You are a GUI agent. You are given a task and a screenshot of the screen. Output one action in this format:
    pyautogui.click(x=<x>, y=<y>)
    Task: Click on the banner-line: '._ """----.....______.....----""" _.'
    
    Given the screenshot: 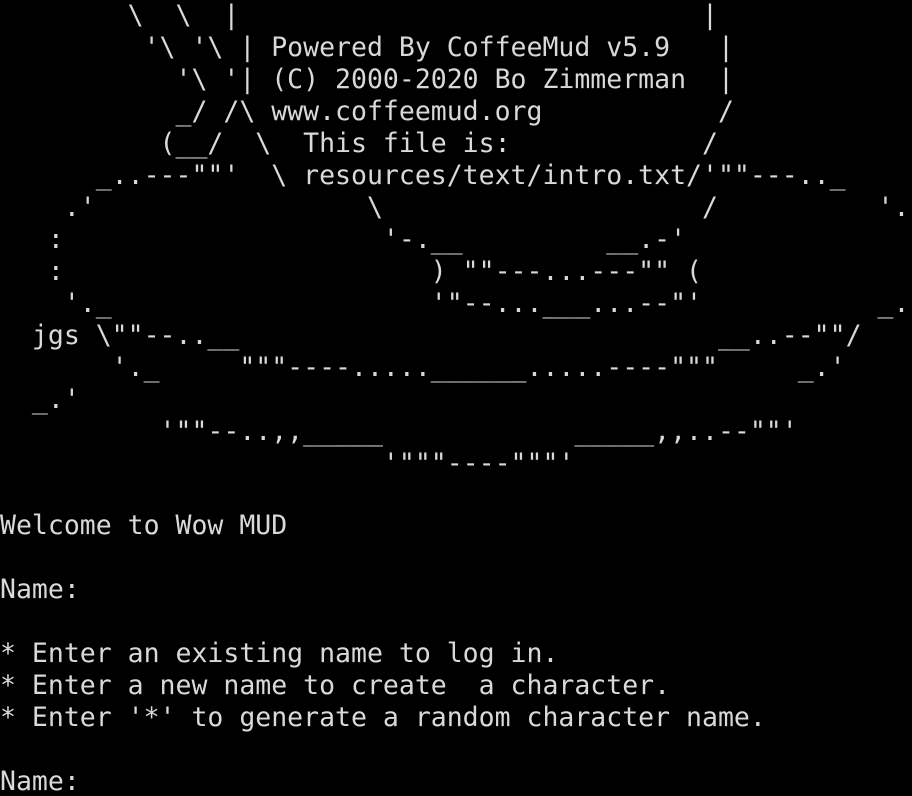 What is the action you would take?
    pyautogui.click(x=423, y=367)
    